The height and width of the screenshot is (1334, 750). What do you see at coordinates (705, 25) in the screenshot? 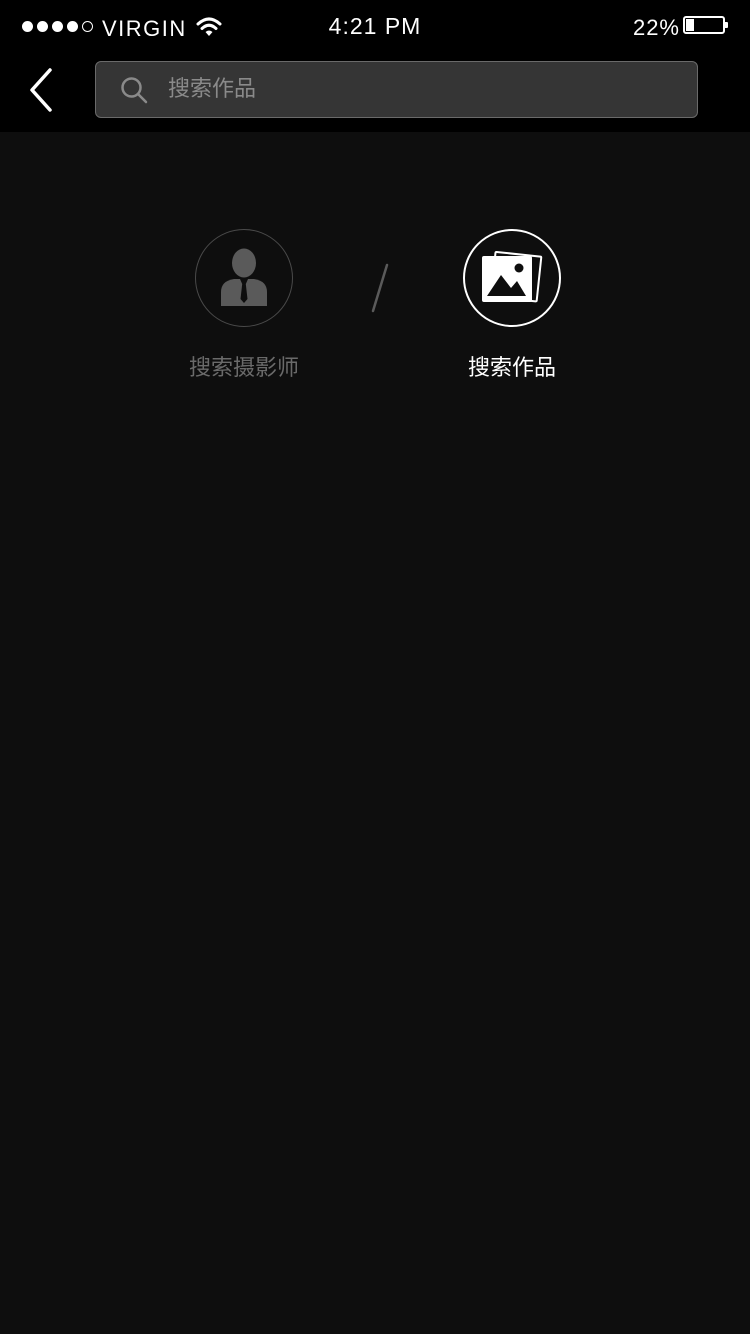
I see `battery-icon` at bounding box center [705, 25].